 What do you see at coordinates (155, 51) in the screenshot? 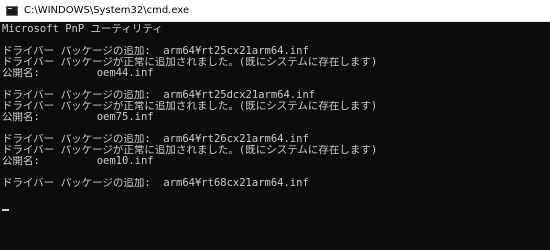
I see `console-line: ドライバー パッケージの追加: arm64¥rt25cx21arm64.inf` at bounding box center [155, 51].